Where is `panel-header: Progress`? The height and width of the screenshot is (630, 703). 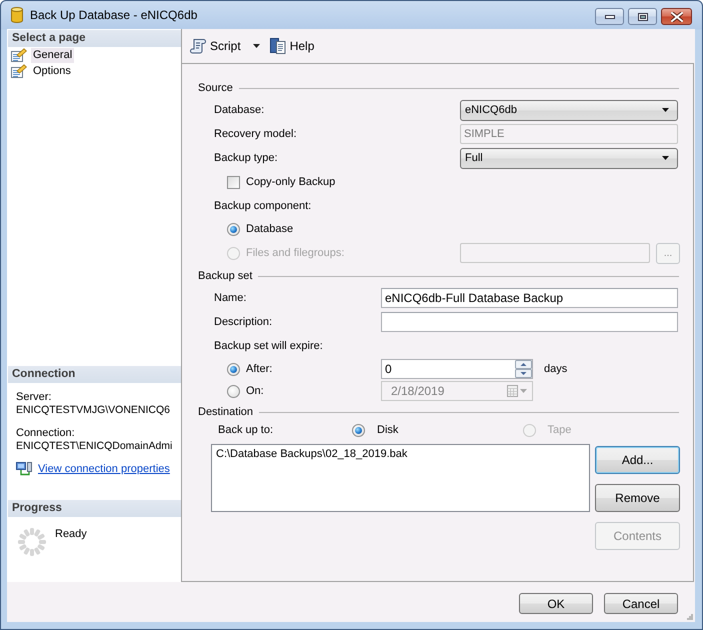
panel-header: Progress is located at coordinates (94, 508).